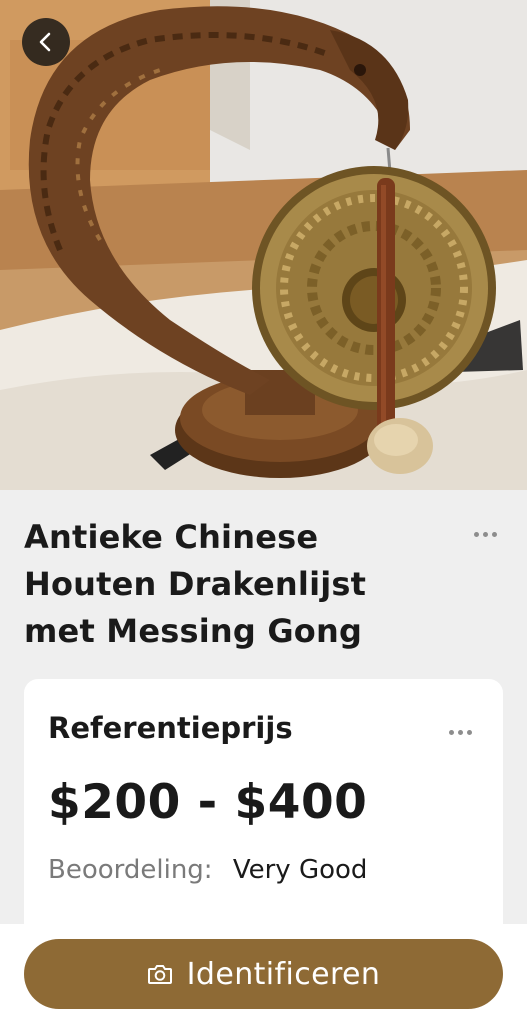 This screenshot has height=1024, width=527. What do you see at coordinates (300, 870) in the screenshot?
I see `rating-value: Very Good` at bounding box center [300, 870].